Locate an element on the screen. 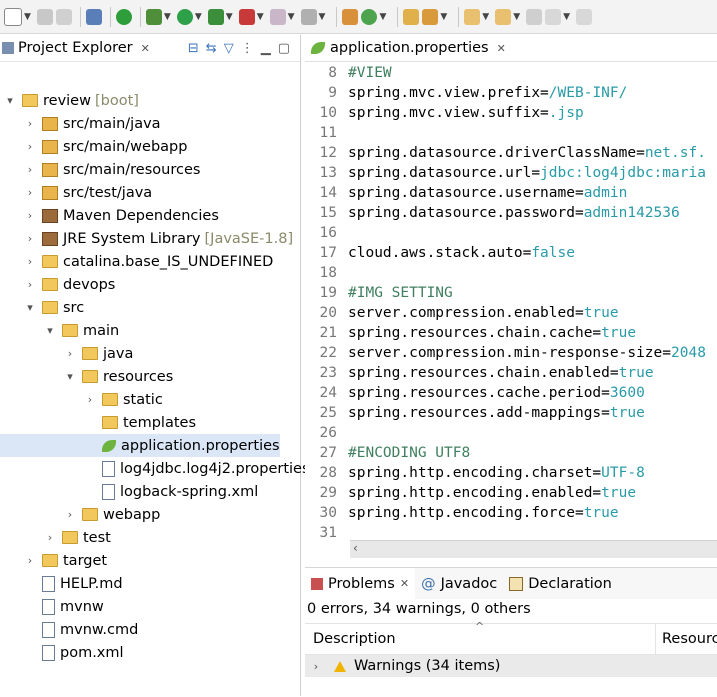 The height and width of the screenshot is (697, 717). skip-breakpoints-icon is located at coordinates (93, 16).